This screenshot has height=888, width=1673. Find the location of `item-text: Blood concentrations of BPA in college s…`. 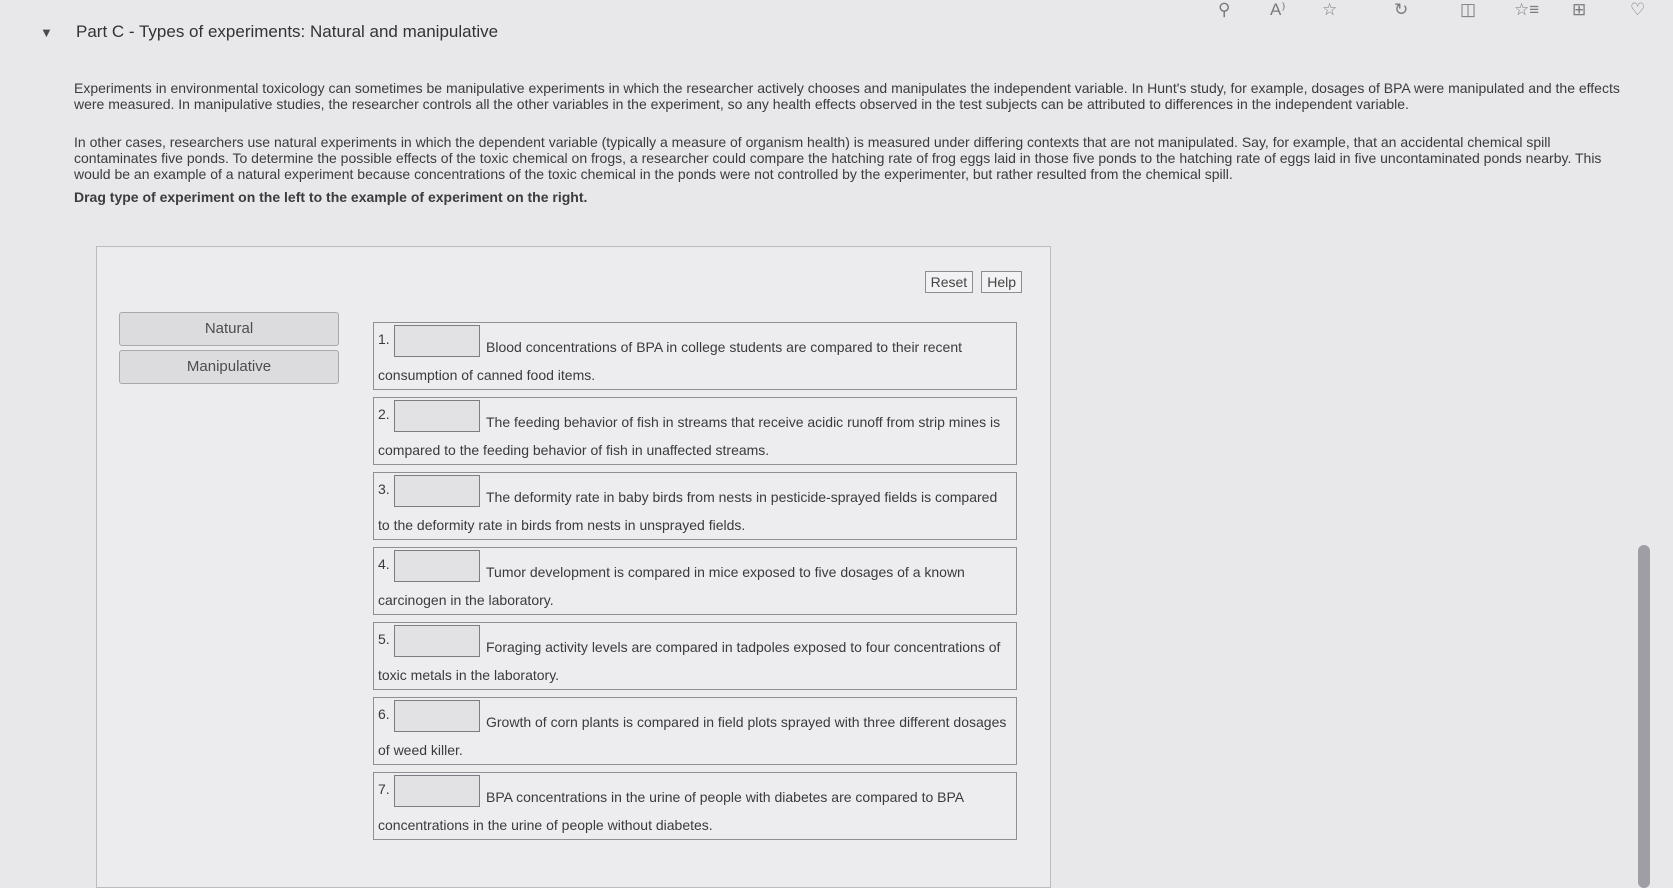

item-text: Blood concentrations of BPA in college s… is located at coordinates (670, 361).